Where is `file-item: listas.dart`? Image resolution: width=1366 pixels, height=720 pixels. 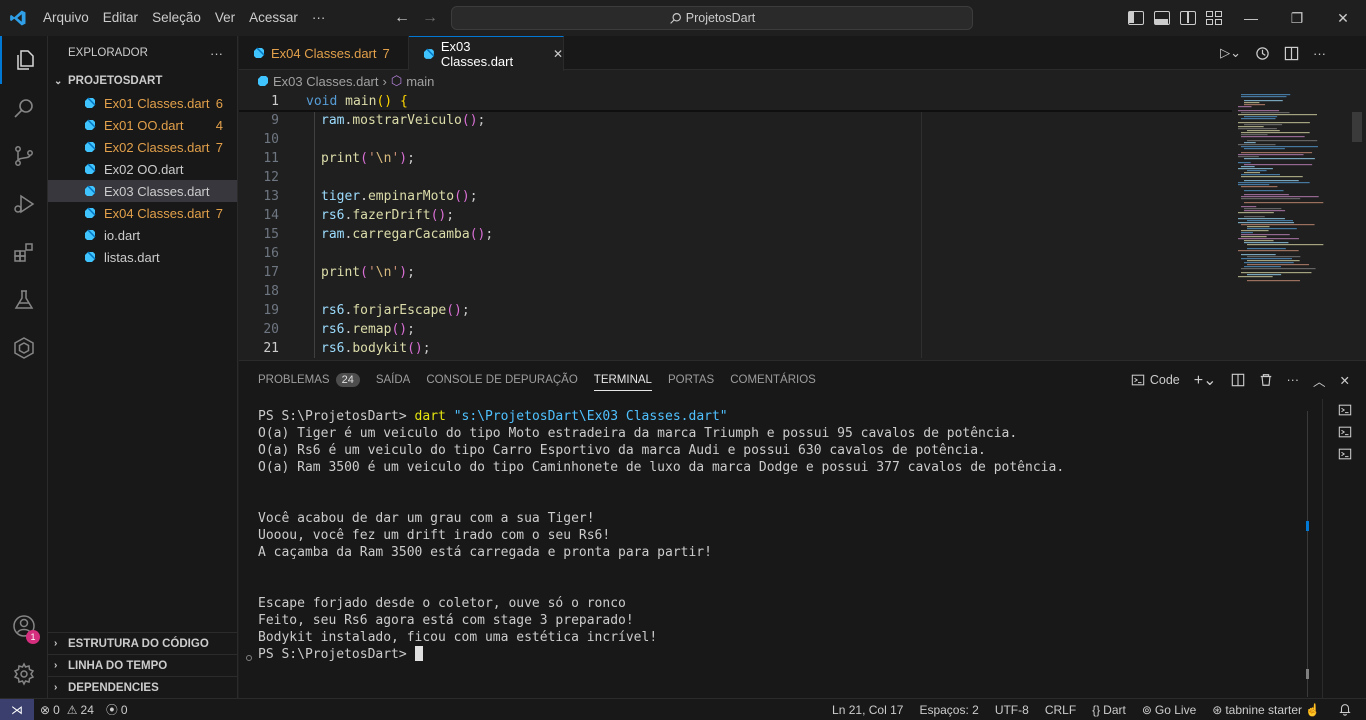 file-item: listas.dart is located at coordinates (142, 257).